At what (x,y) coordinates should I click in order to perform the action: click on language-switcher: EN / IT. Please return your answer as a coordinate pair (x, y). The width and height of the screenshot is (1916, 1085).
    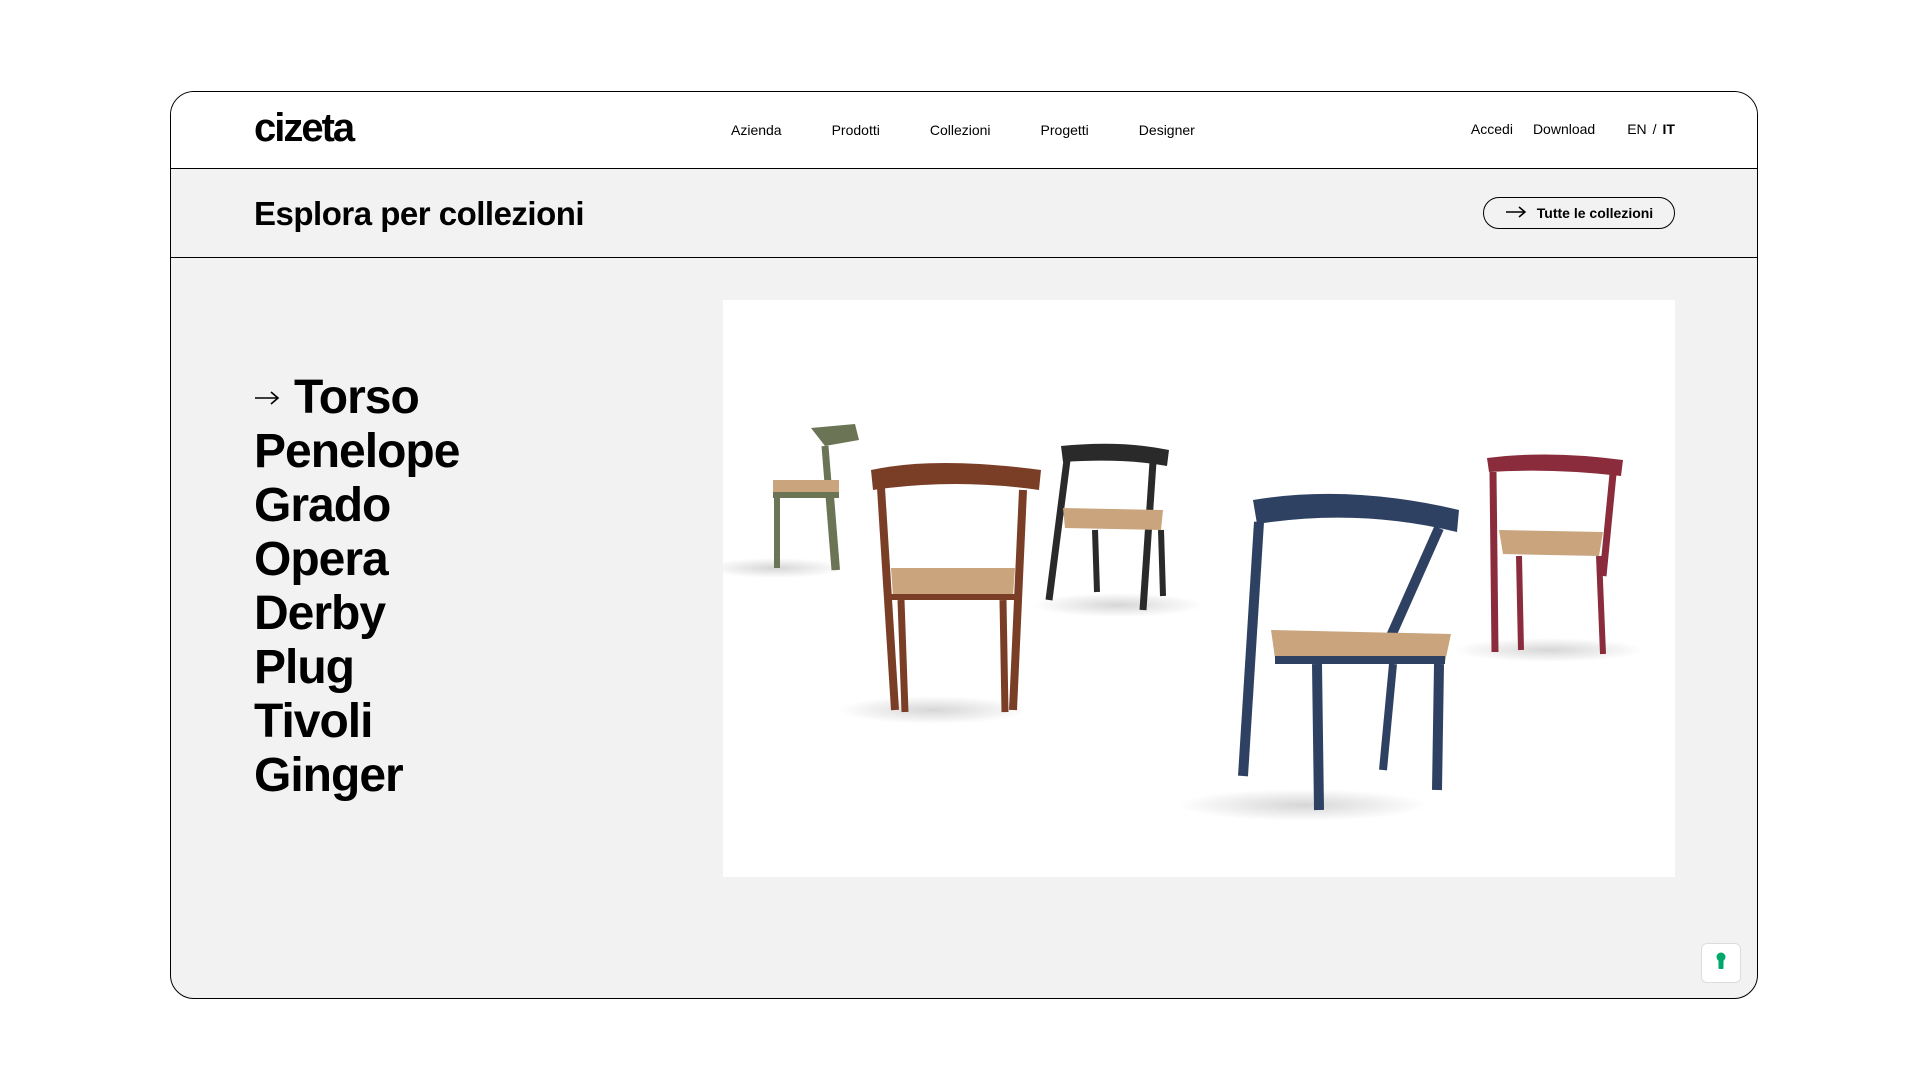
    Looking at the image, I should click on (1651, 129).